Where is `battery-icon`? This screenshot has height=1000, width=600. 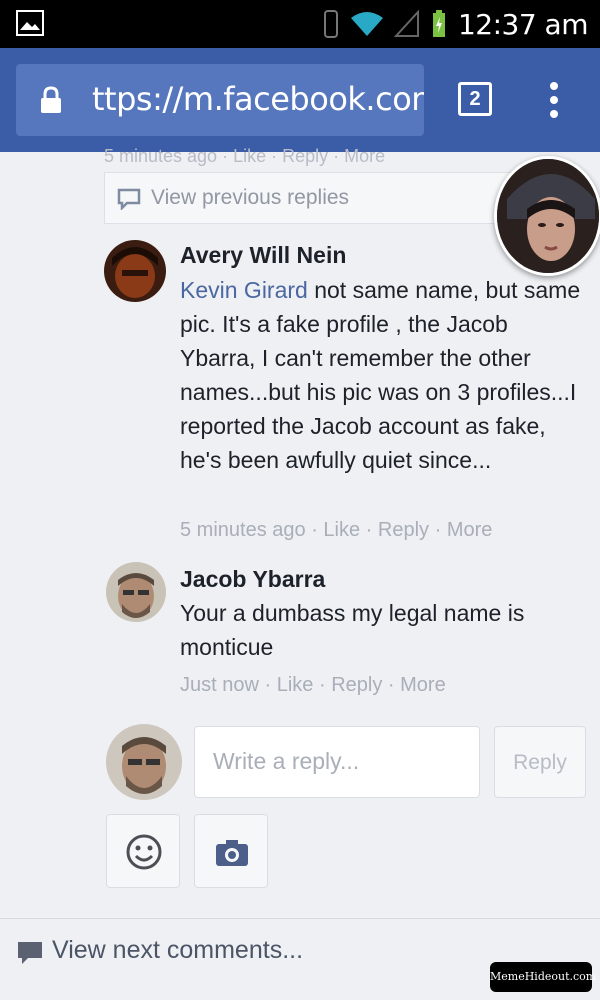 battery-icon is located at coordinates (438, 23).